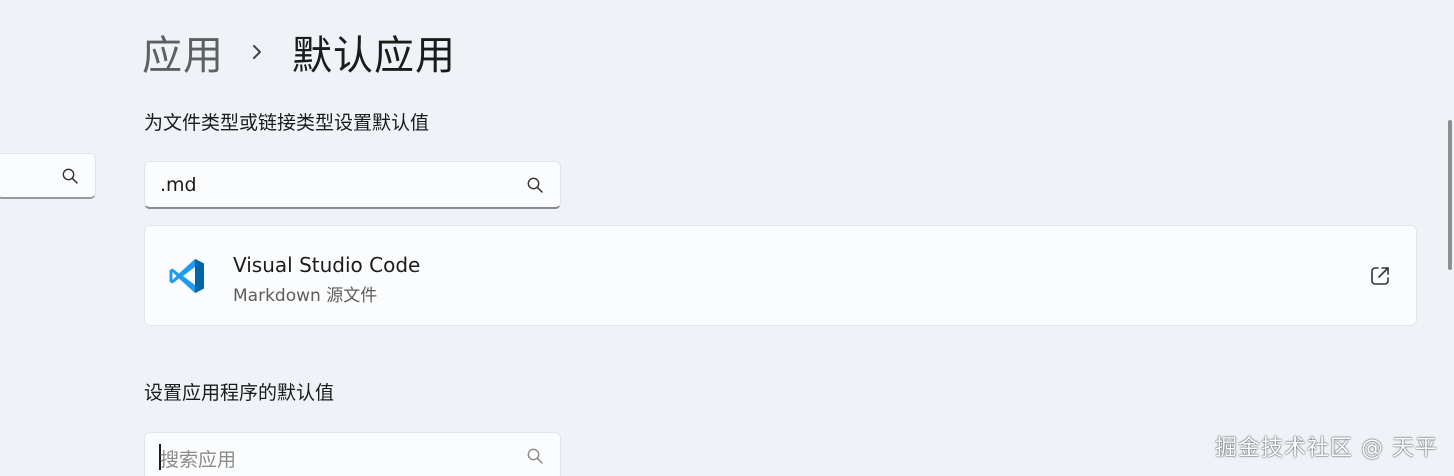 The height and width of the screenshot is (476, 1454). Describe the element at coordinates (327, 265) in the screenshot. I see `app-name: Visual Studio Code` at that location.